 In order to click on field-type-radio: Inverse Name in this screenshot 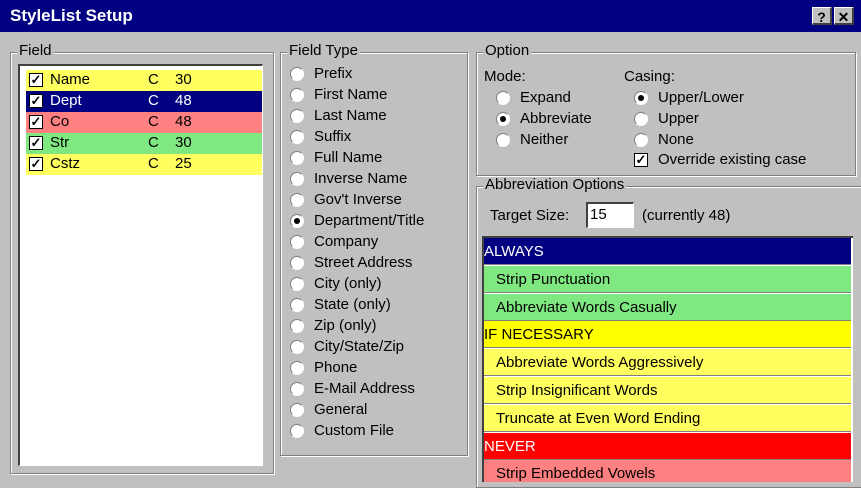, I will do `click(380, 180)`.